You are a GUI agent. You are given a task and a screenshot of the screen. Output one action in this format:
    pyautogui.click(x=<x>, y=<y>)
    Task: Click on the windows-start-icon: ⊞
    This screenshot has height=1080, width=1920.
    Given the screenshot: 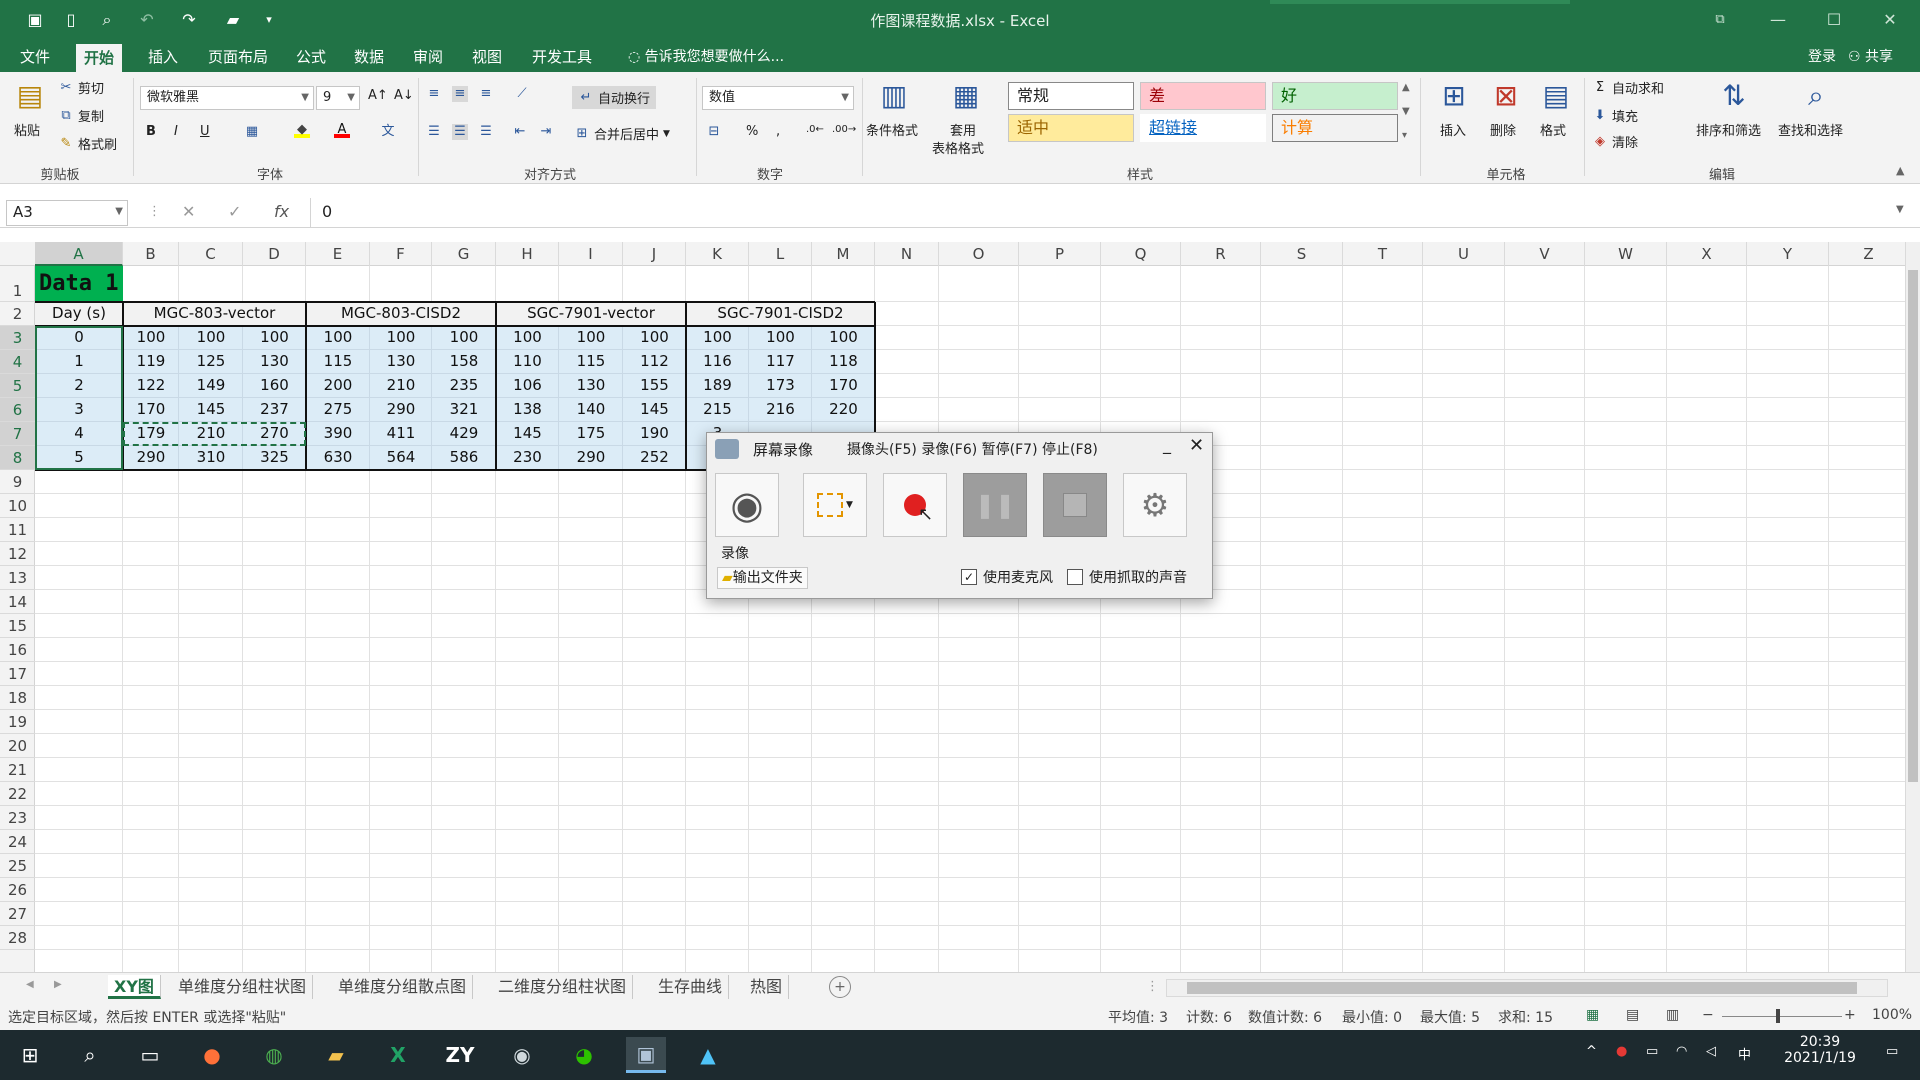 What is the action you would take?
    pyautogui.click(x=30, y=1055)
    